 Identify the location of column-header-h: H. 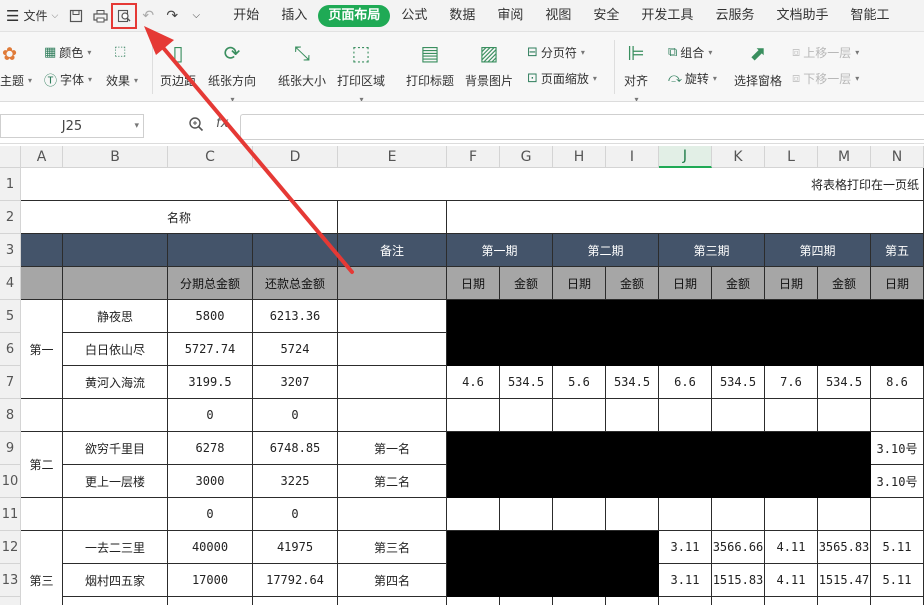
(579, 157).